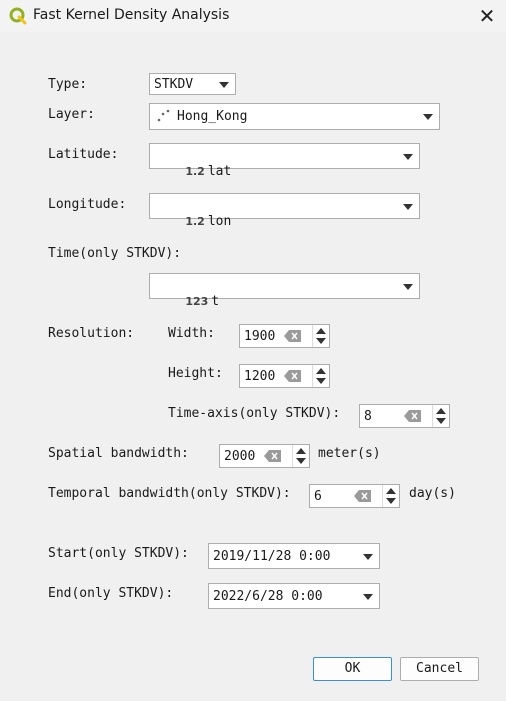 Image resolution: width=506 pixels, height=701 pixels. What do you see at coordinates (197, 301) in the screenshot?
I see `integer-field-icon: 123` at bounding box center [197, 301].